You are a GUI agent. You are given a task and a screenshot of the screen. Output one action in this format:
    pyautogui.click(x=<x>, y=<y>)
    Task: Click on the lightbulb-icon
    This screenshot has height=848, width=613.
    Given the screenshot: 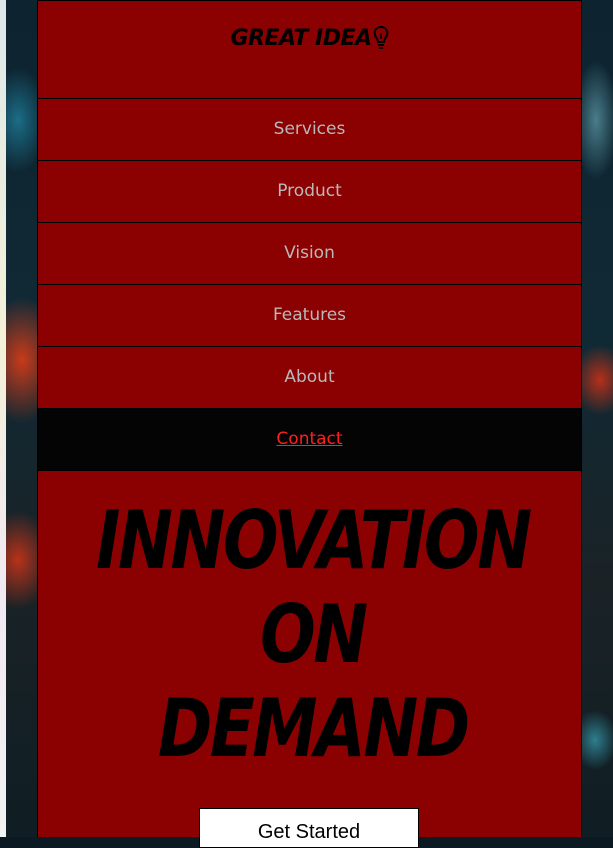 What is the action you would take?
    pyautogui.click(x=380, y=37)
    